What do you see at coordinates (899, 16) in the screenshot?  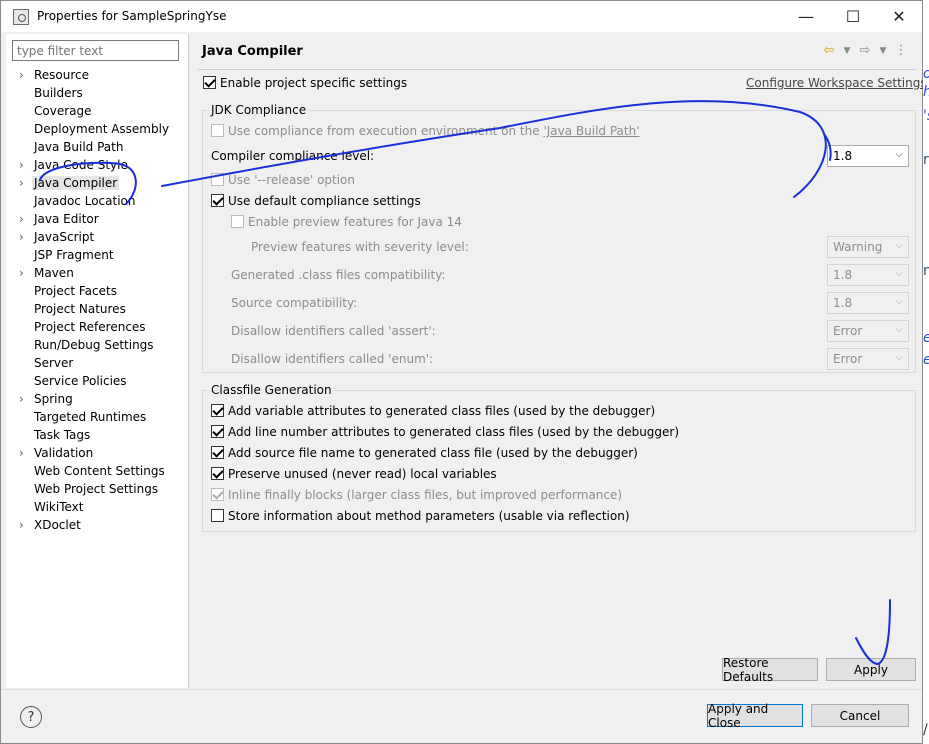 I see `close-button: ✕` at bounding box center [899, 16].